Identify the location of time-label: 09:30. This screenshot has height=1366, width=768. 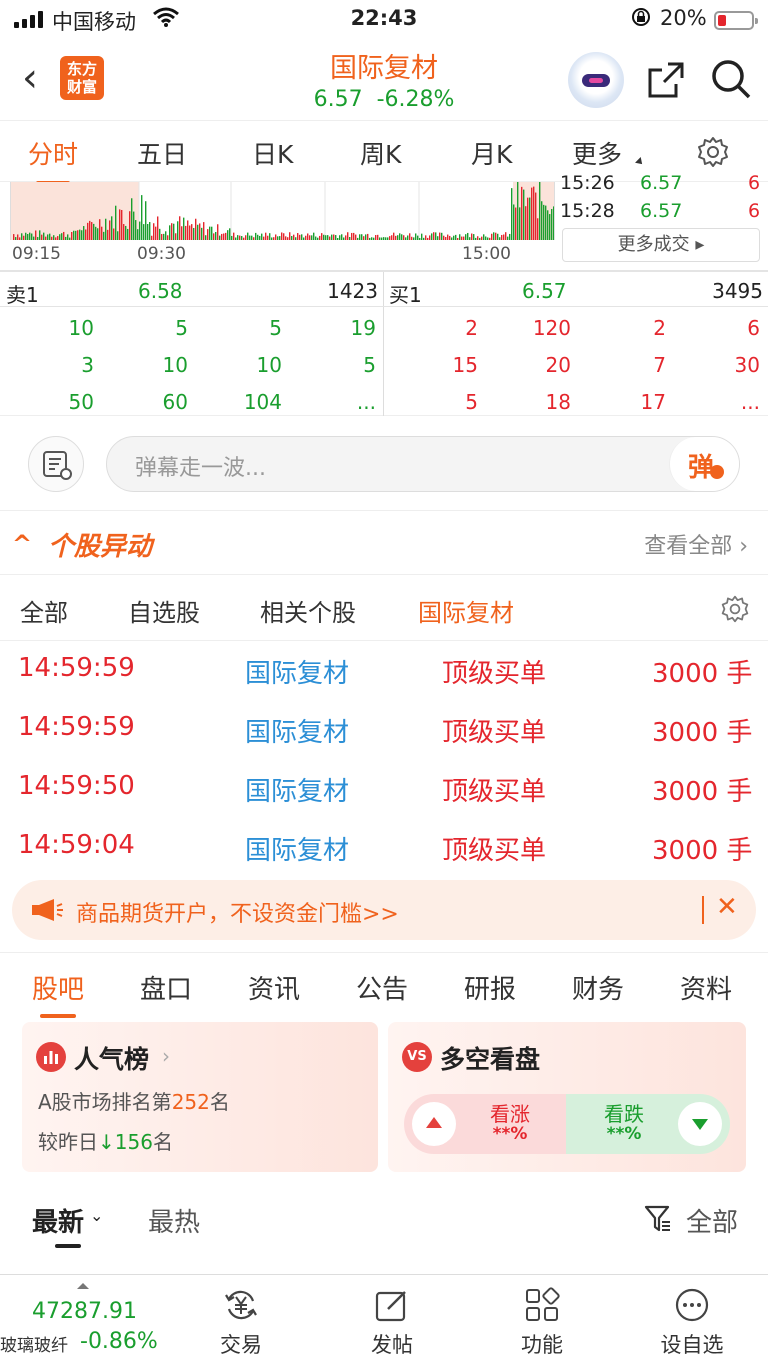
(161, 254).